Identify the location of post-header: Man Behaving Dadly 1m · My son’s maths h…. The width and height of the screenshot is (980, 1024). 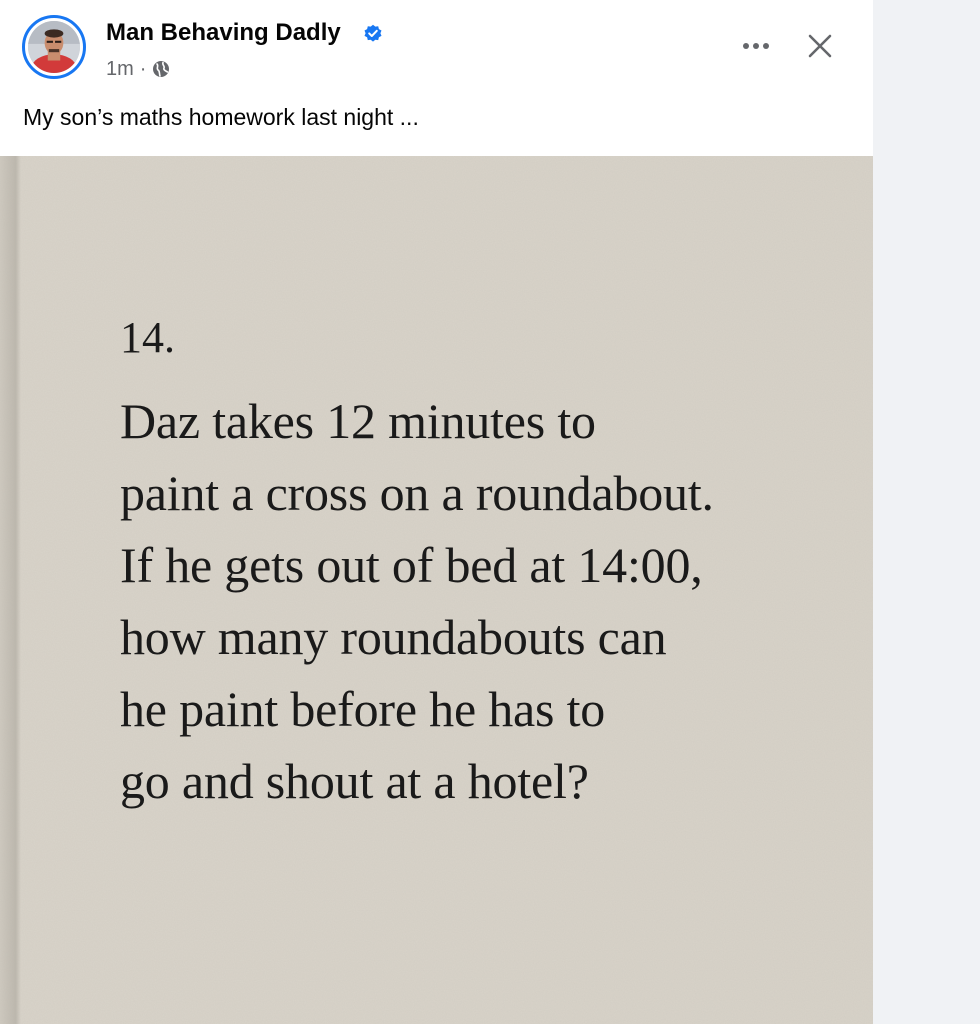
(436, 78).